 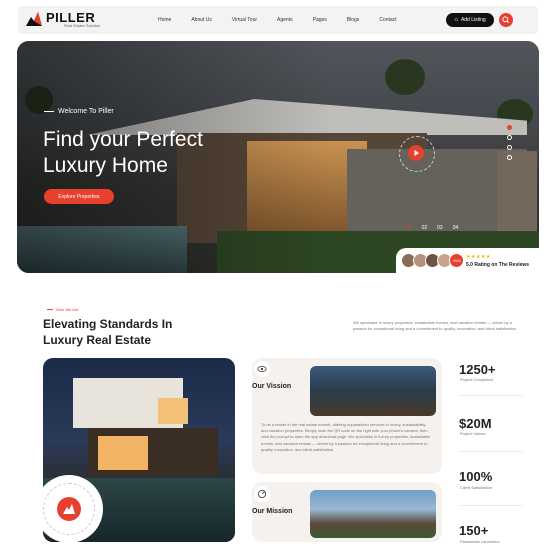 What do you see at coordinates (478, 257) in the screenshot?
I see `rating-stars: ★★★★★` at bounding box center [478, 257].